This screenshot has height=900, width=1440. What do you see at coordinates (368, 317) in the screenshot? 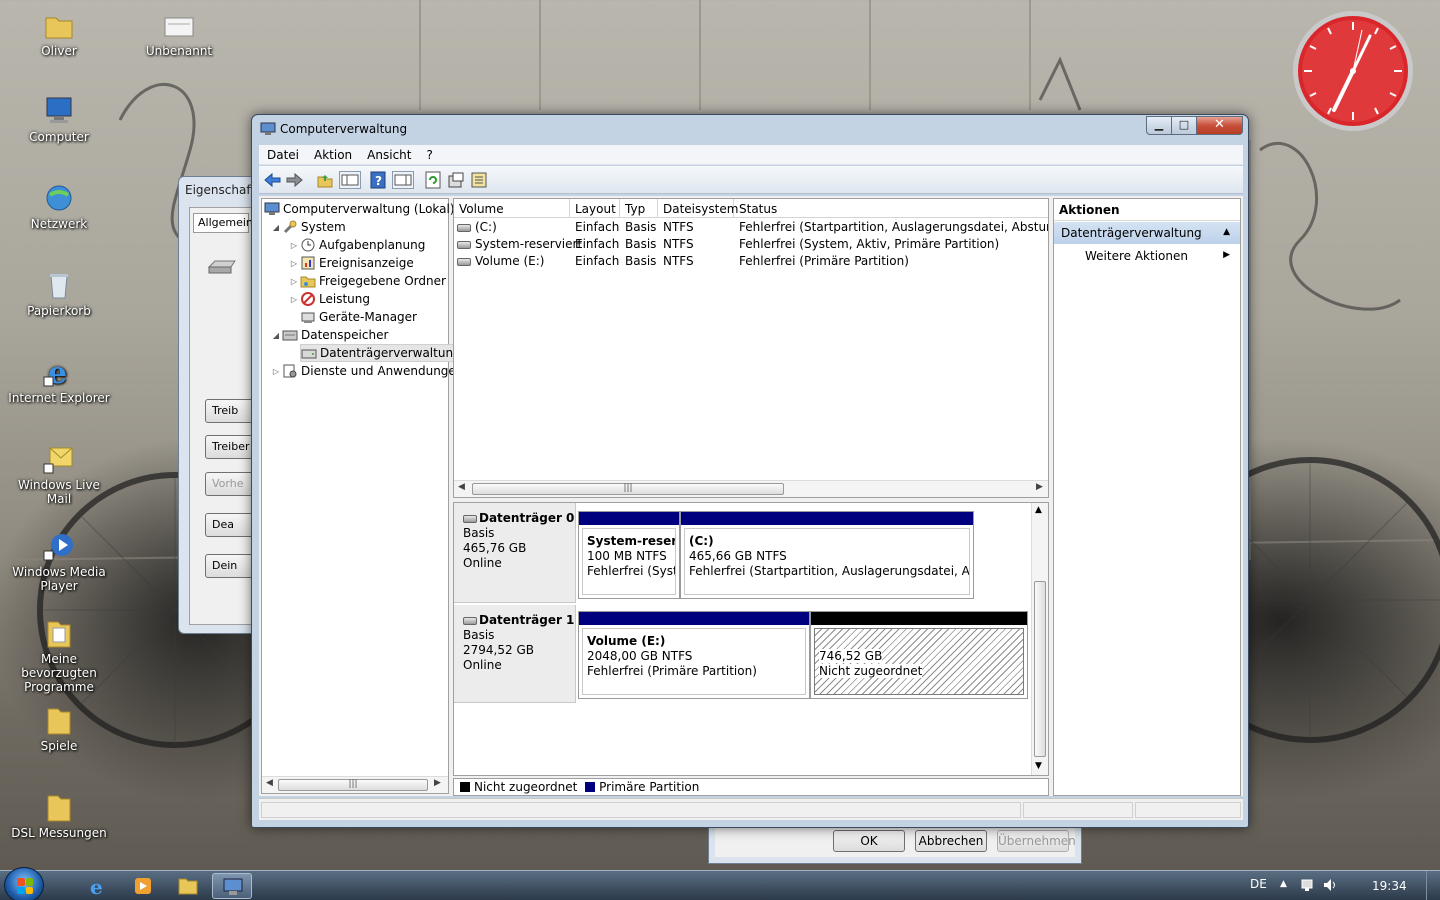
I see `tree-item-label: Geräte-Manager` at bounding box center [368, 317].